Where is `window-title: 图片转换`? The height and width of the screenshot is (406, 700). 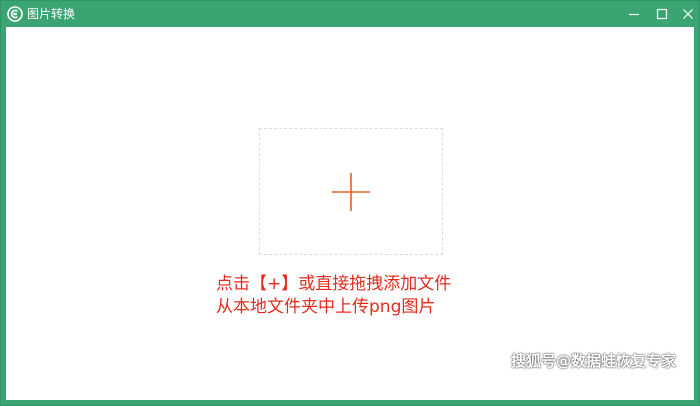 window-title: 图片转换 is located at coordinates (51, 14).